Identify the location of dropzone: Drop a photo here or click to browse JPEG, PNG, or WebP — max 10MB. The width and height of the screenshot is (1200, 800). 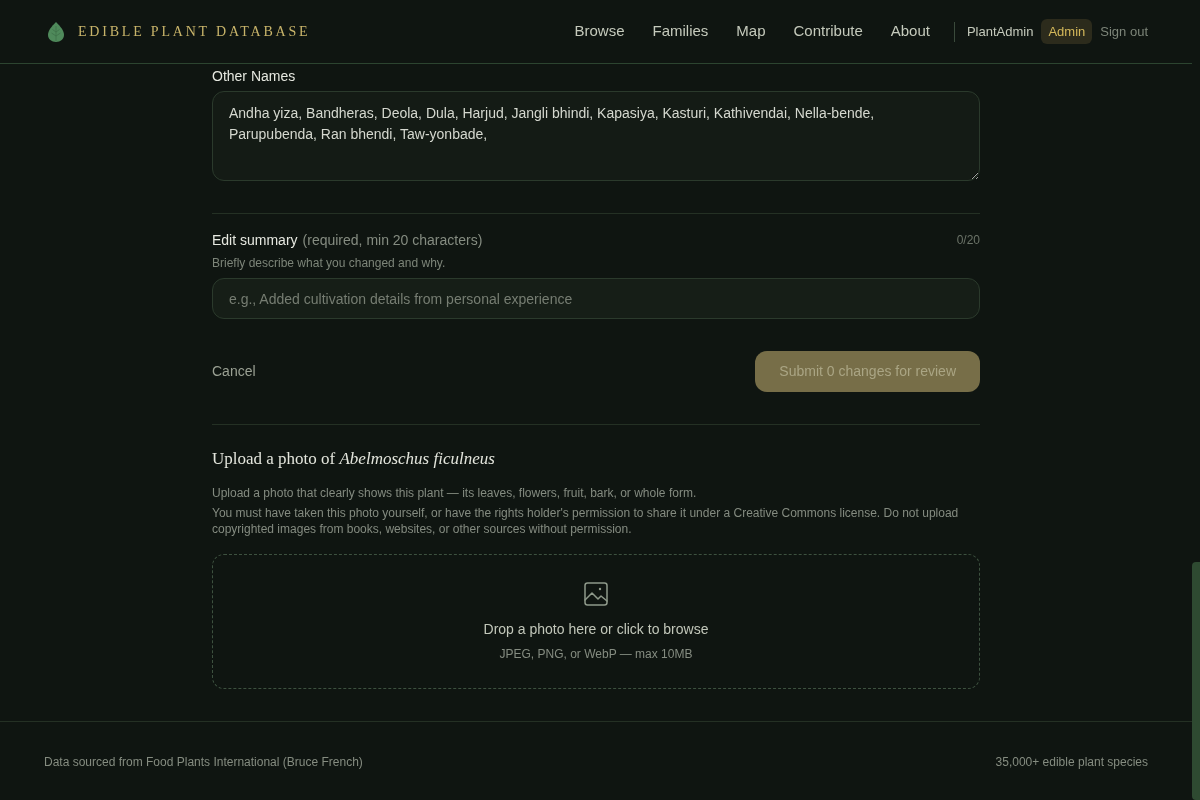
(596, 621).